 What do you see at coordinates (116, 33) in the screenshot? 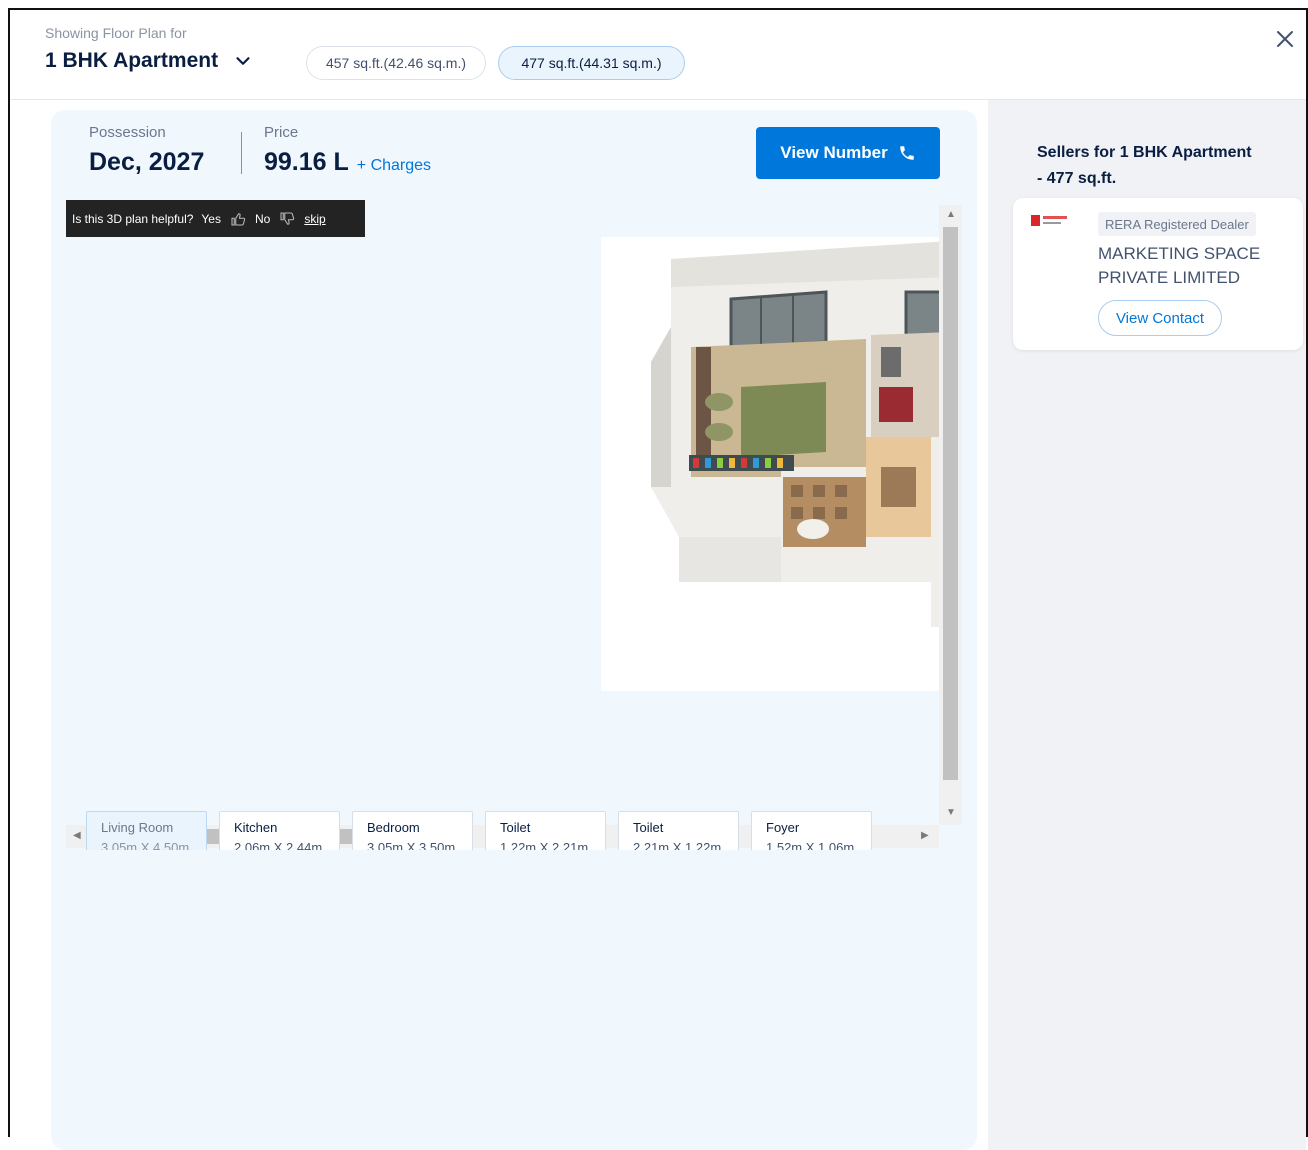
I see `header-subtitle: Showing Floor Plan for` at bounding box center [116, 33].